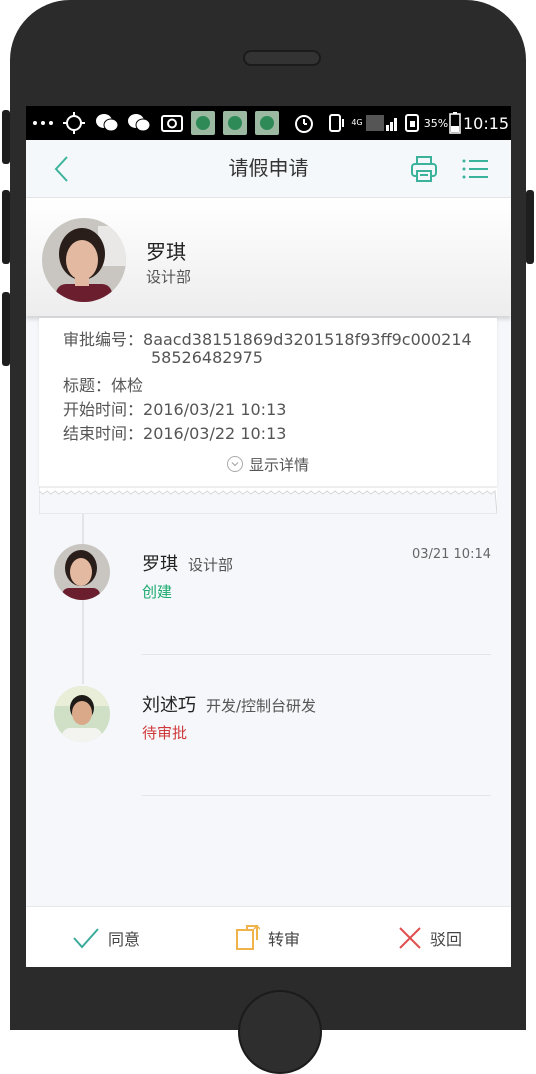 The width and height of the screenshot is (536, 1074). I want to click on volume-down-button, so click(6, 329).